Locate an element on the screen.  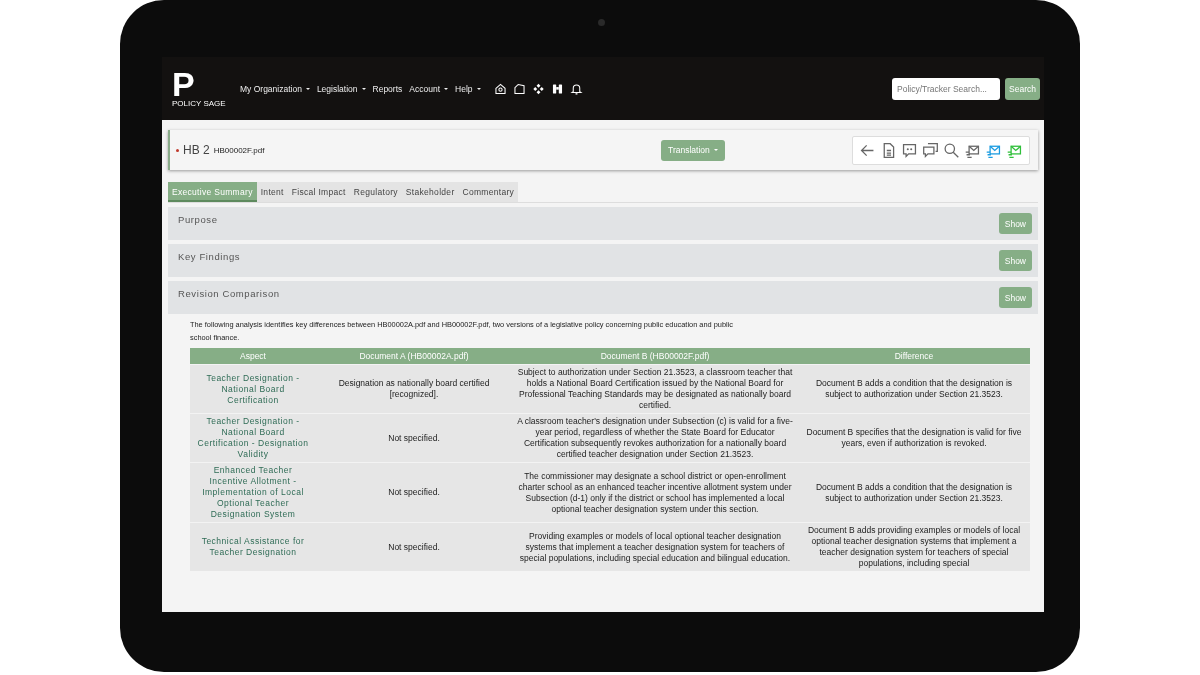
file-name: HB00002F.pdf is located at coordinates (239, 150).